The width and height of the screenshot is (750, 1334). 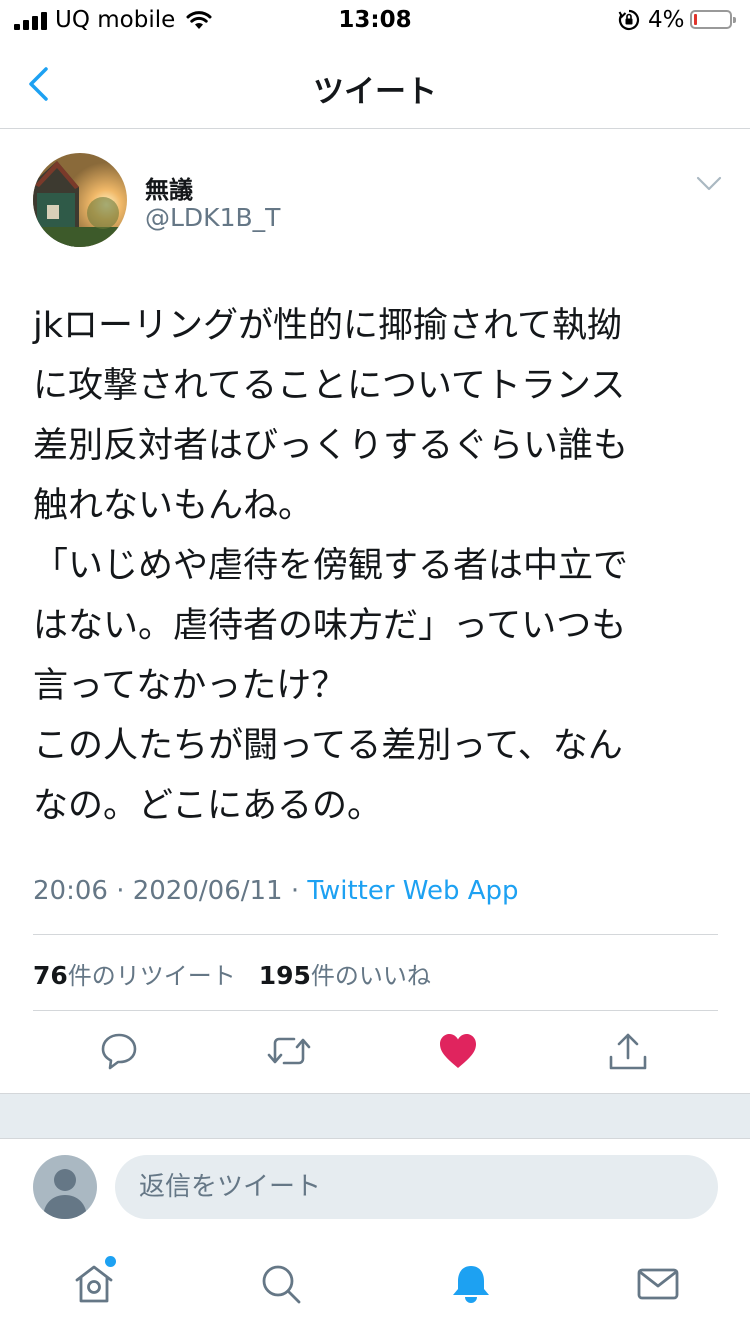 What do you see at coordinates (190, 686) in the screenshot?
I see `tweet-text-line: 言ってなかったけ？` at bounding box center [190, 686].